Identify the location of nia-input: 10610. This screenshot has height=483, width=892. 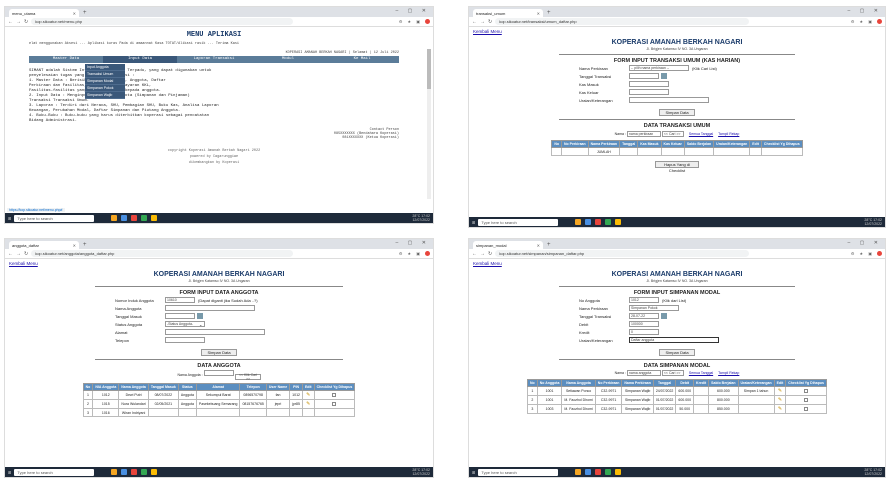
(180, 300).